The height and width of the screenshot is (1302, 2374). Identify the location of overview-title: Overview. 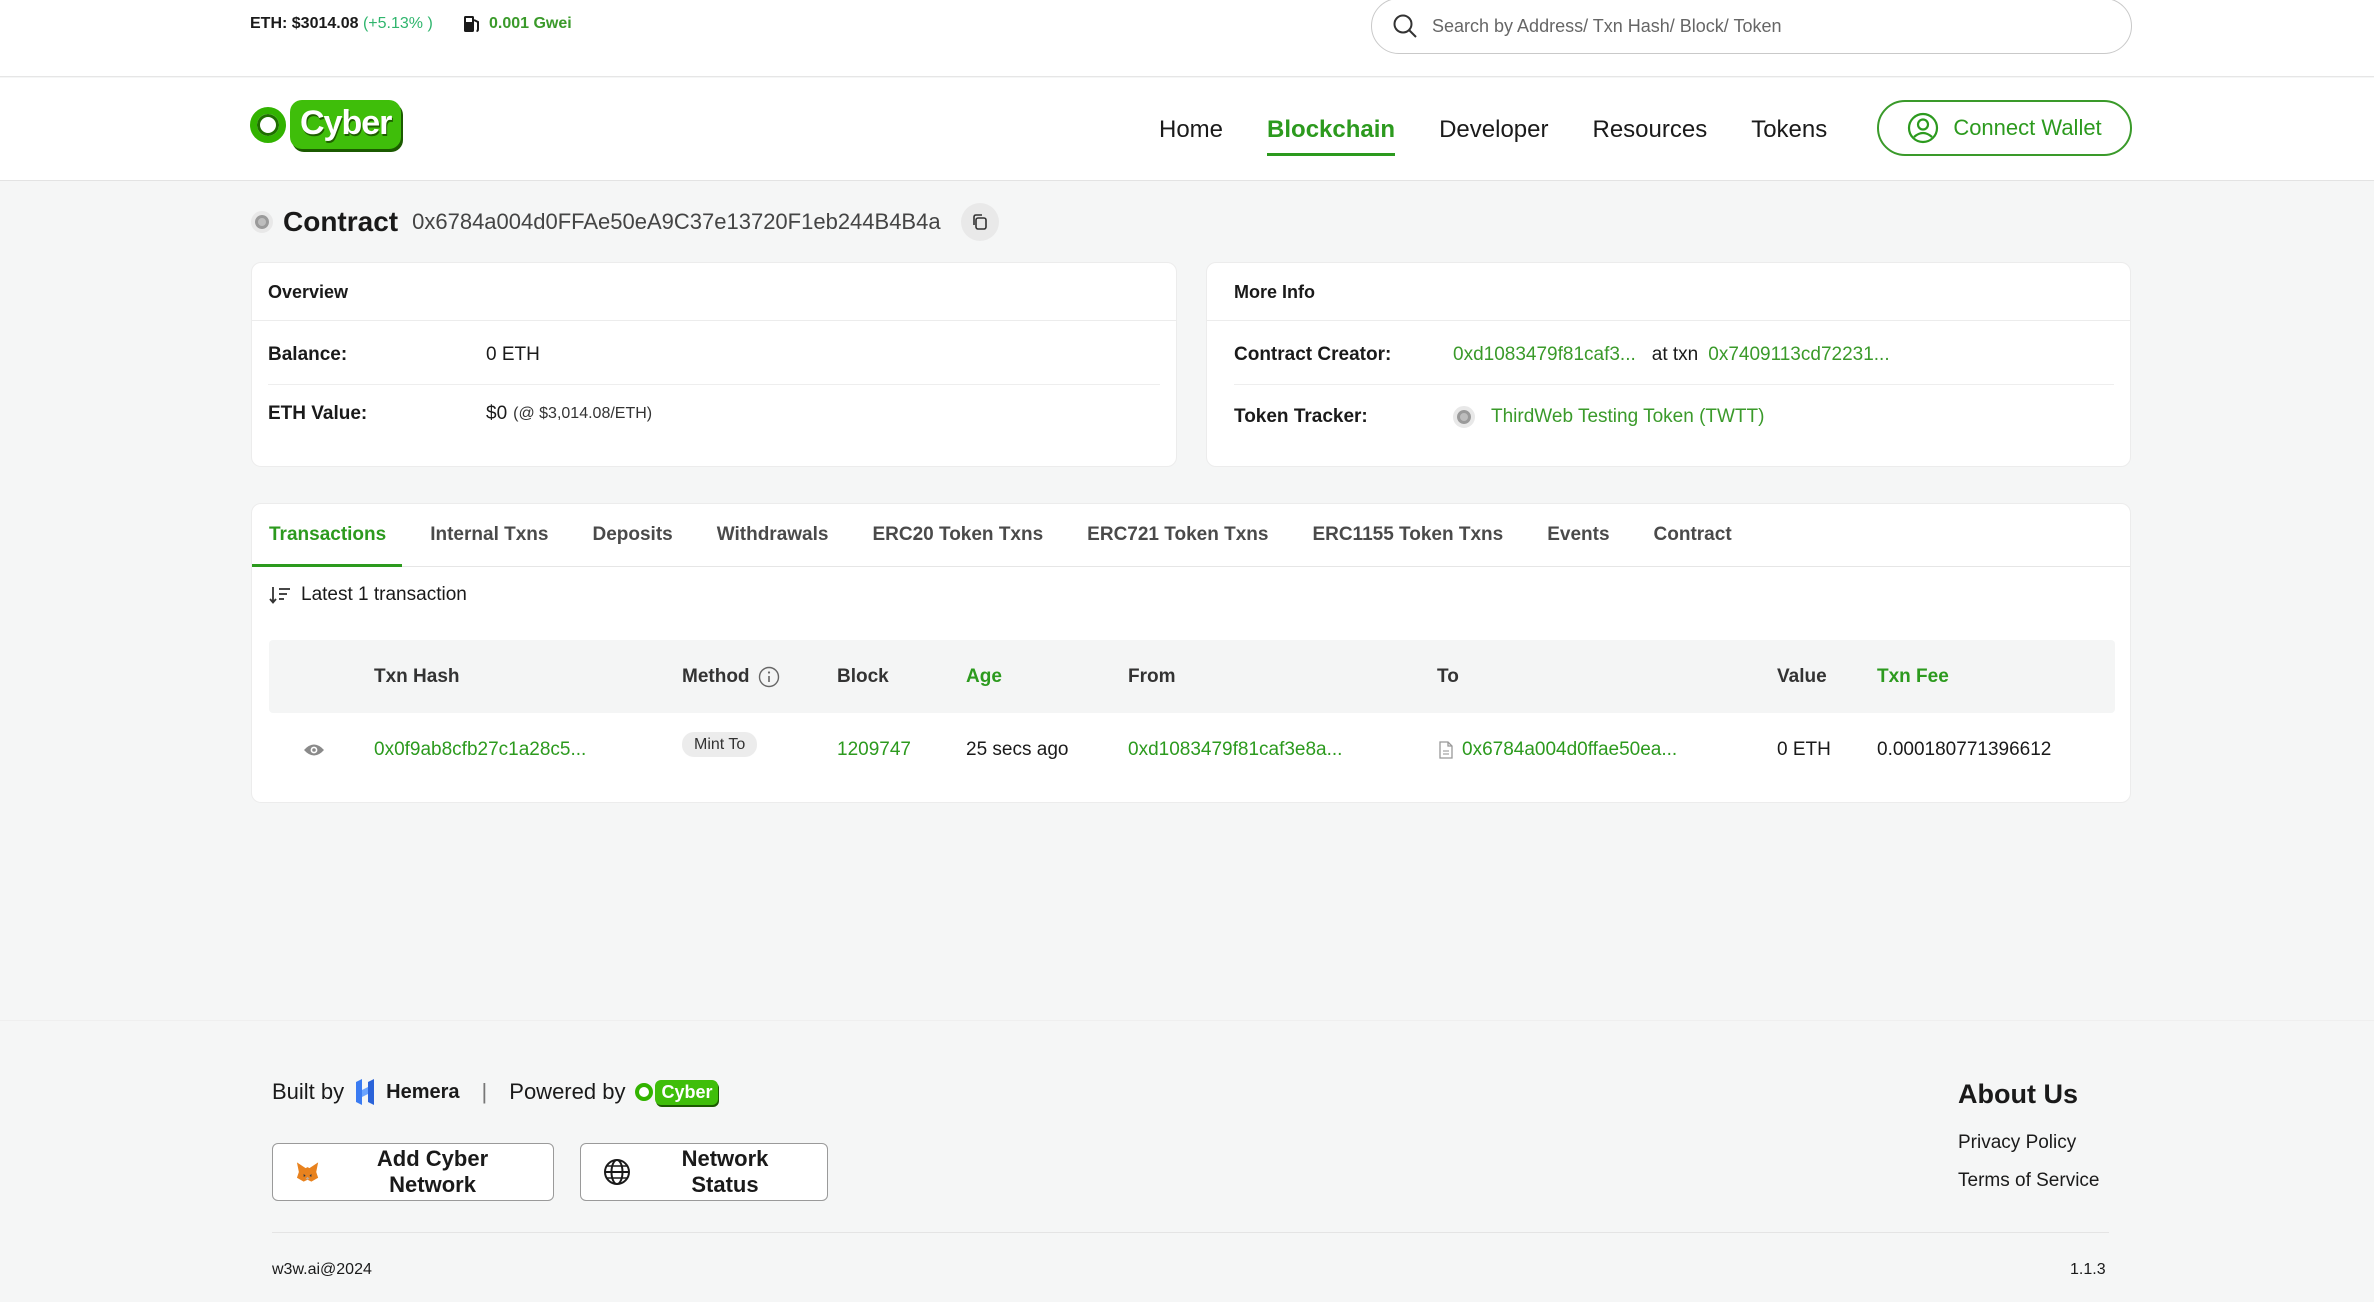
(714, 292).